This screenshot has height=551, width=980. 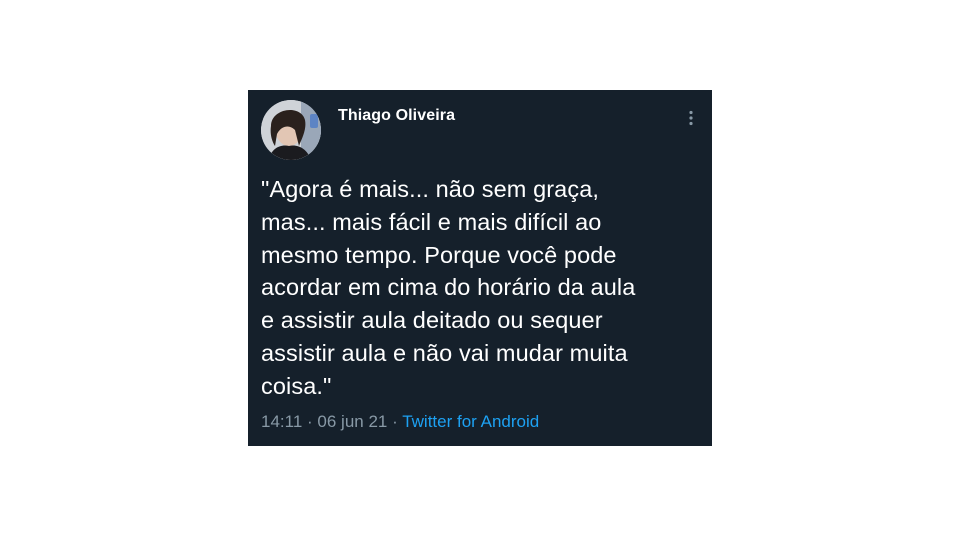 What do you see at coordinates (396, 116) in the screenshot?
I see `author-name: Thiago Oliveira` at bounding box center [396, 116].